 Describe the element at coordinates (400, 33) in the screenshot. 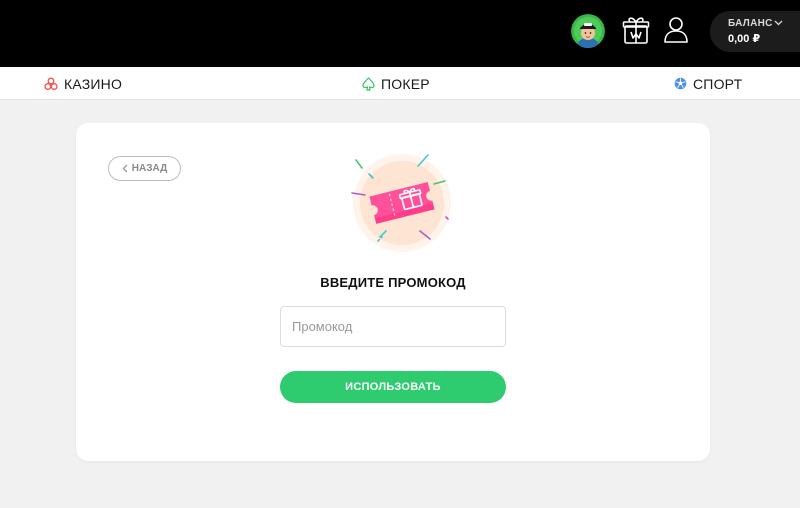

I see `top-bar: БАЛАНС 0,00 ₽` at that location.